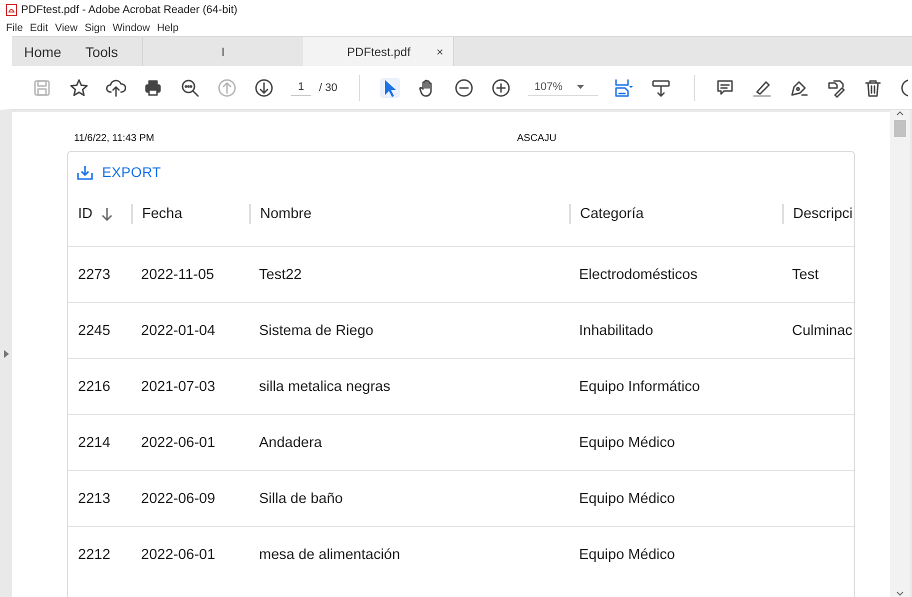  I want to click on column-header: ID, so click(85, 214).